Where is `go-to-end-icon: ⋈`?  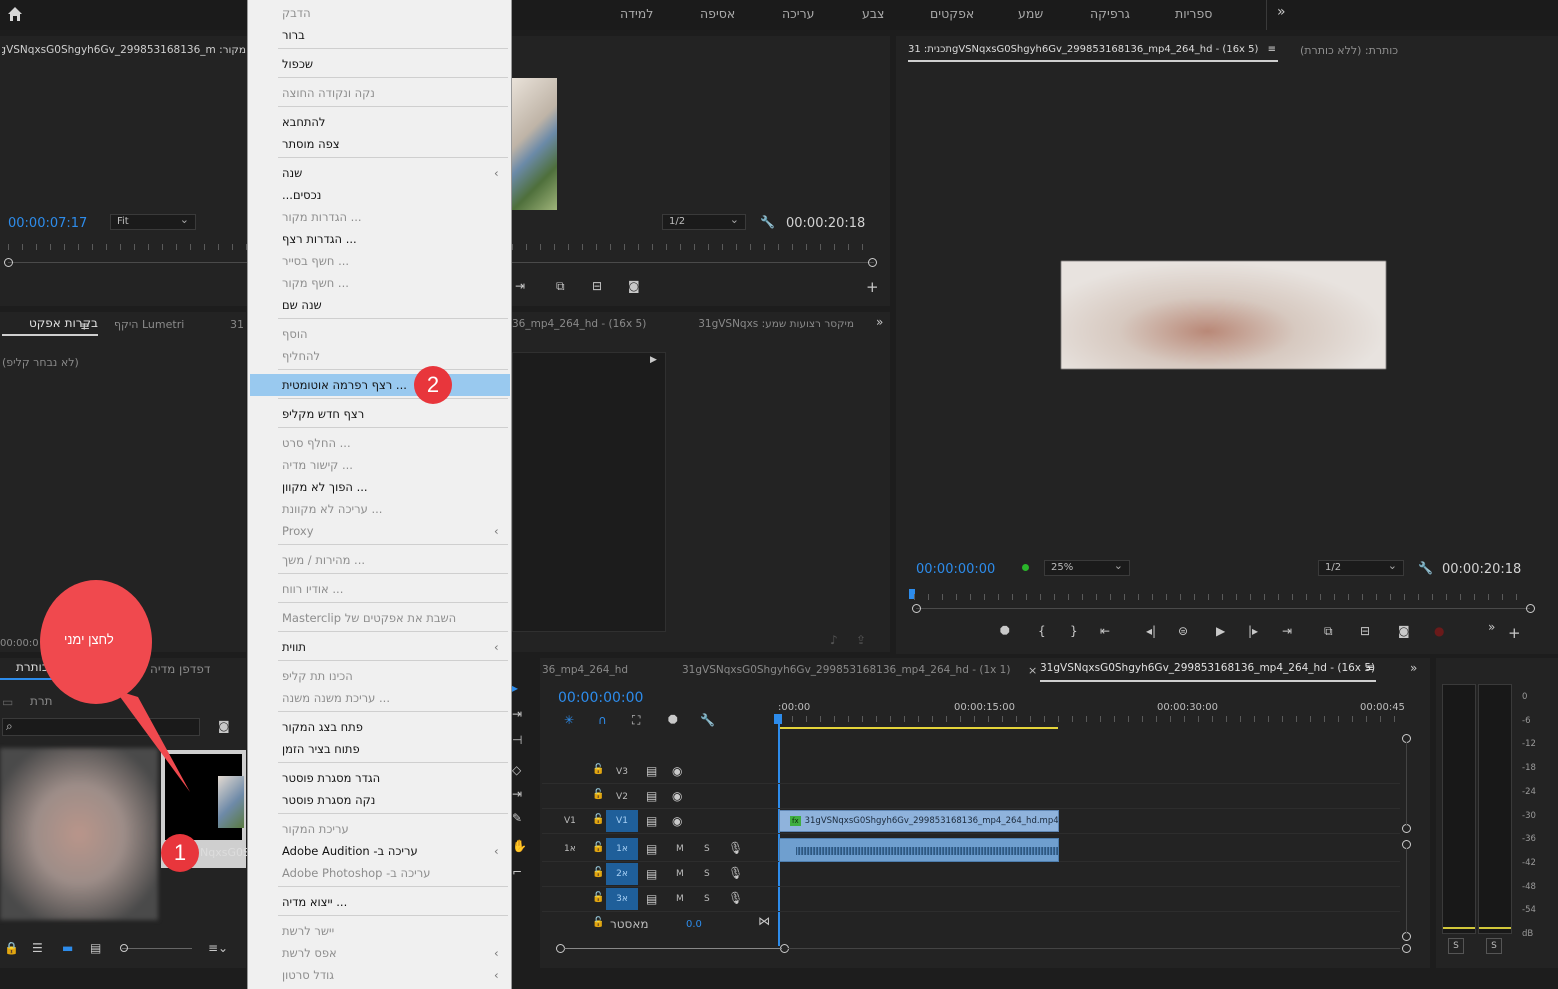
go-to-end-icon: ⋈ is located at coordinates (764, 921).